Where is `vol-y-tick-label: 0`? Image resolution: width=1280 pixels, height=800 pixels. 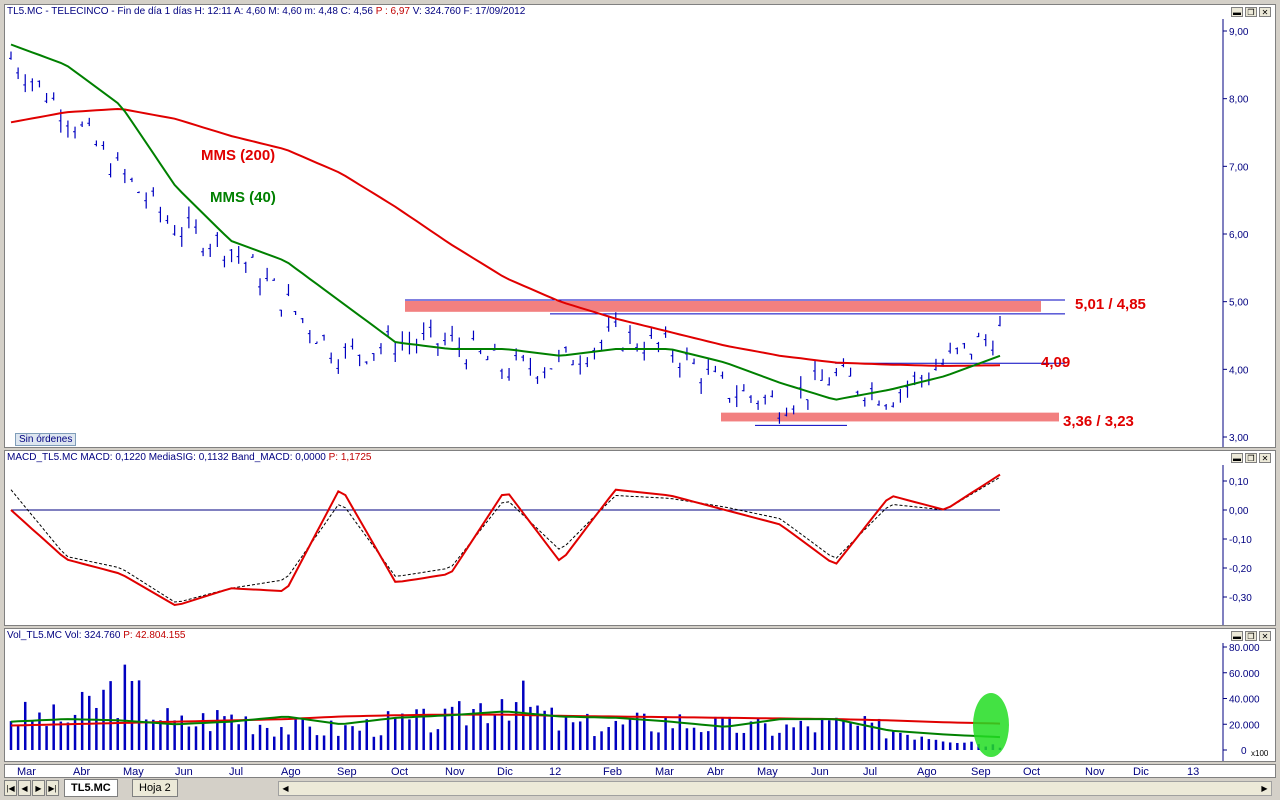 vol-y-tick-label: 0 is located at coordinates (1244, 751).